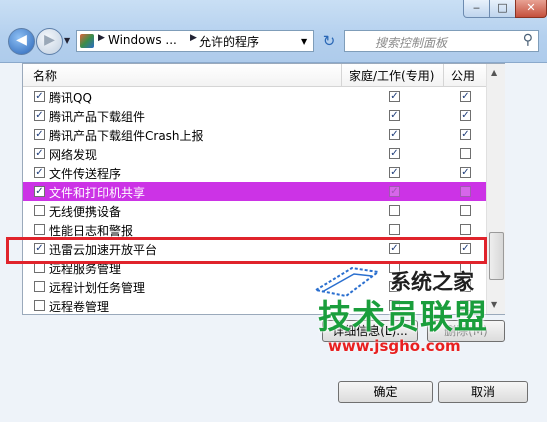 The width and height of the screenshot is (547, 422). I want to click on program-name: 网络发现, so click(73, 155).